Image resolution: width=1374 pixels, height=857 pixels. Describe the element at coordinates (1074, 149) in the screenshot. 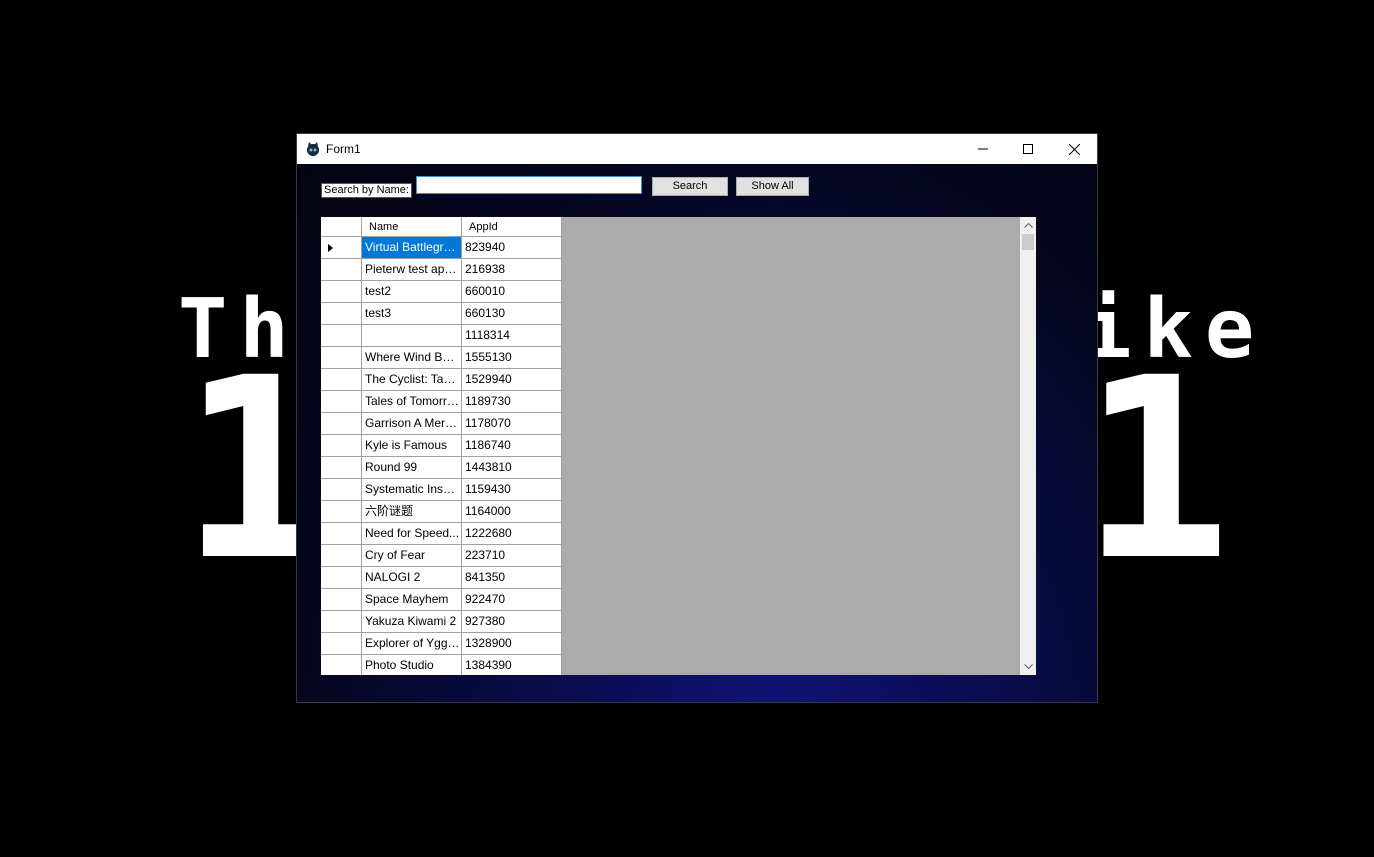

I see `close-button` at that location.